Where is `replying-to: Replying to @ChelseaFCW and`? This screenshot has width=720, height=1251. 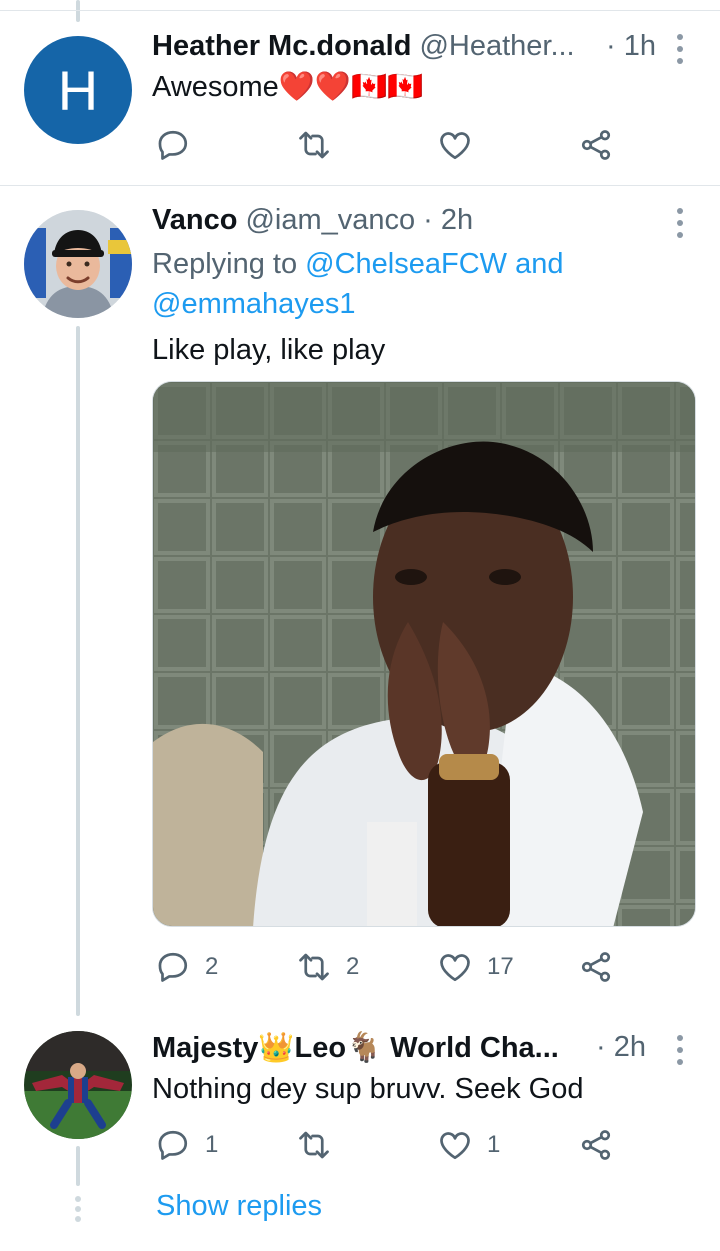
replying-to: Replying to @ChelseaFCW and is located at coordinates (357, 264).